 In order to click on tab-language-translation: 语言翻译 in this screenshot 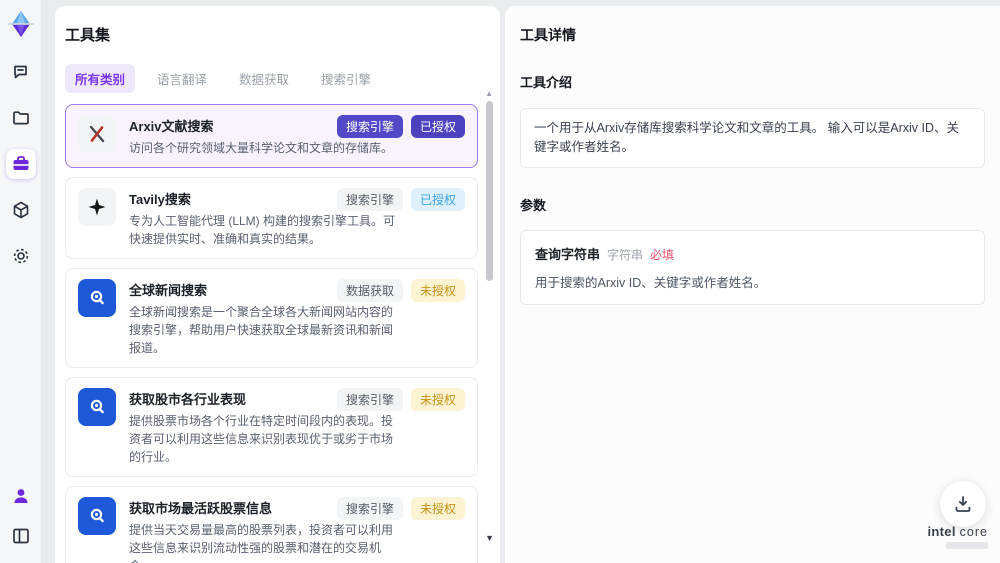, I will do `click(182, 78)`.